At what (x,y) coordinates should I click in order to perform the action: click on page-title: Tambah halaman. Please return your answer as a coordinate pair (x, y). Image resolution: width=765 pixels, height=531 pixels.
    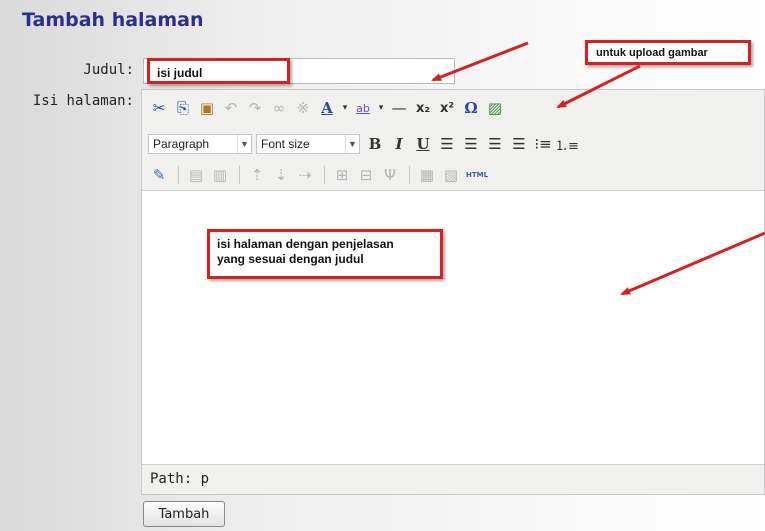
    Looking at the image, I should click on (113, 20).